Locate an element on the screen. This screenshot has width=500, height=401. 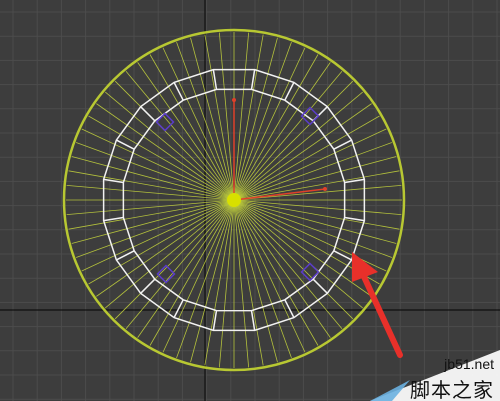
watermark-url: jb51.net is located at coordinates (469, 364).